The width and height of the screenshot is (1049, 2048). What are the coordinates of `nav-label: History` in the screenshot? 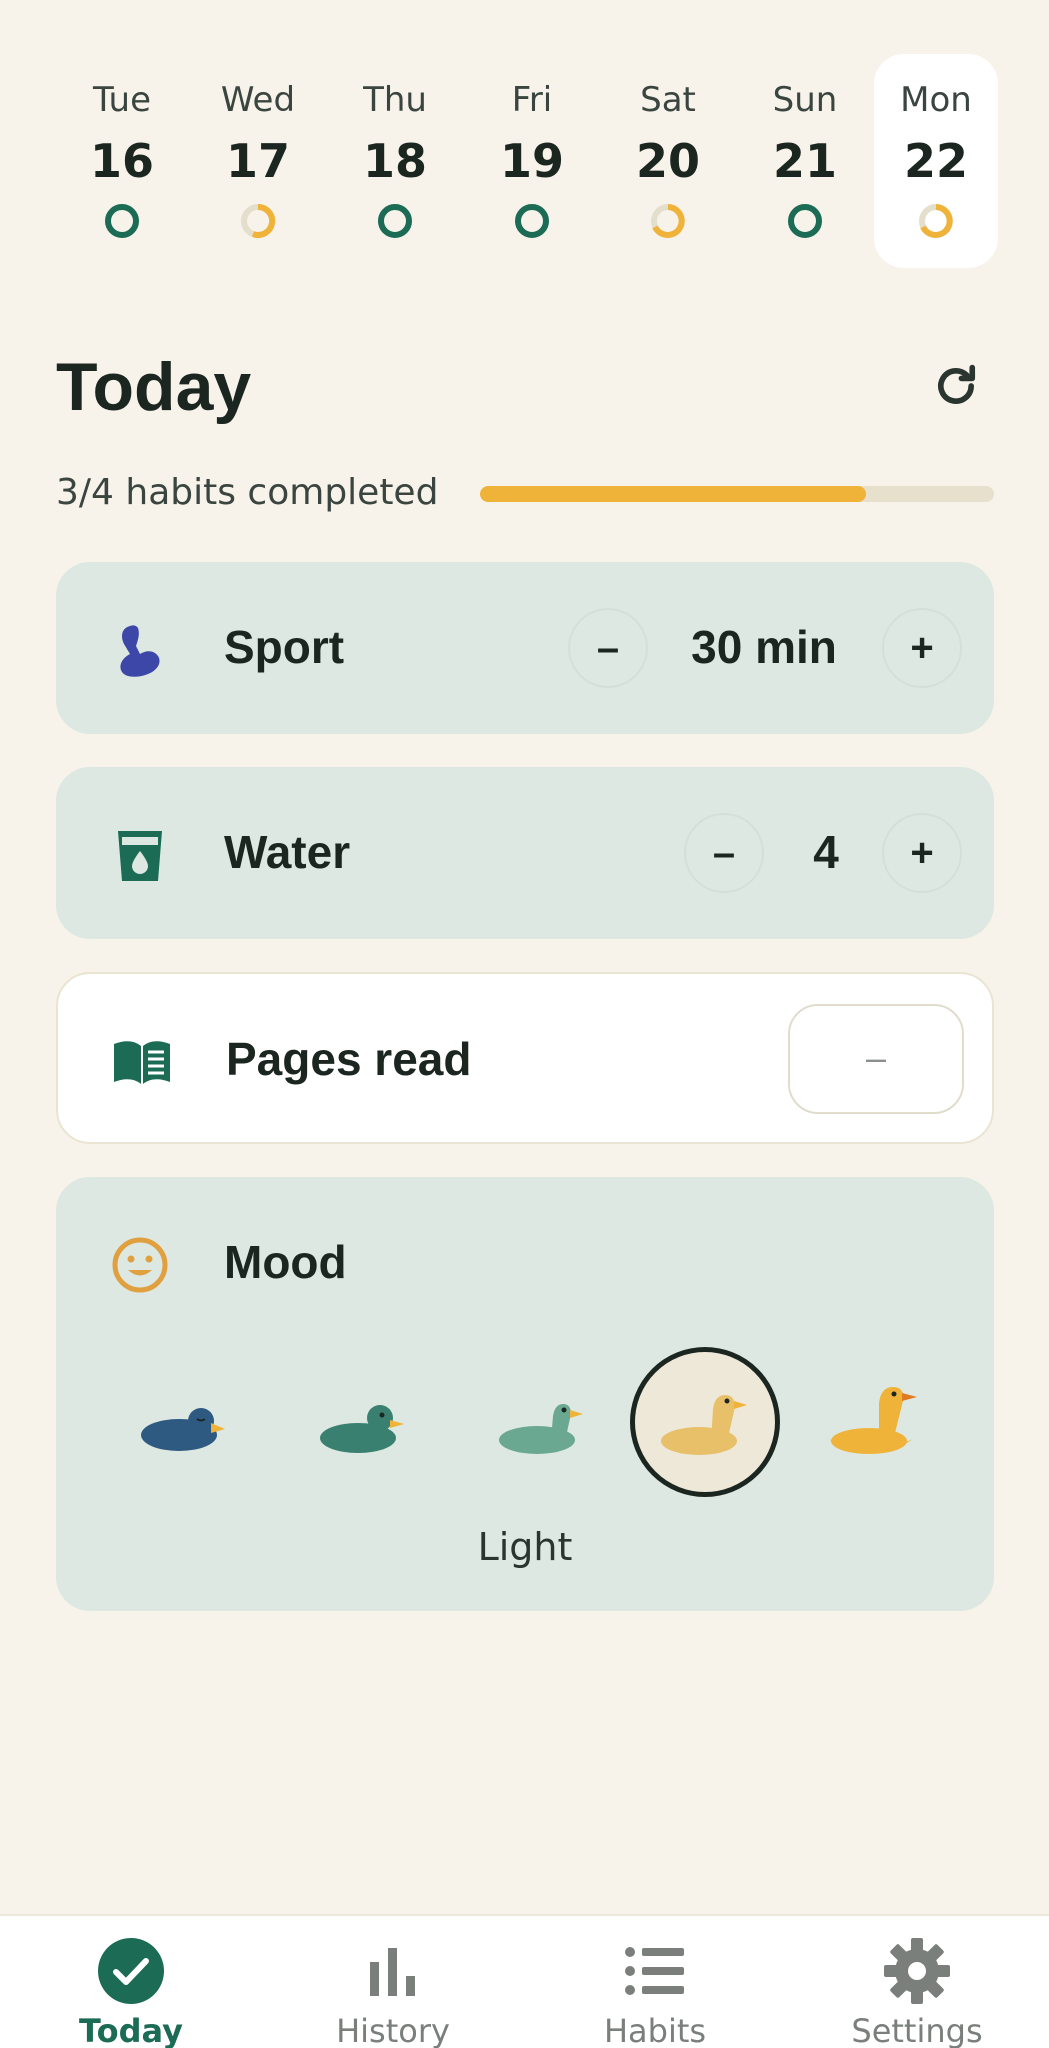 It's located at (393, 2030).